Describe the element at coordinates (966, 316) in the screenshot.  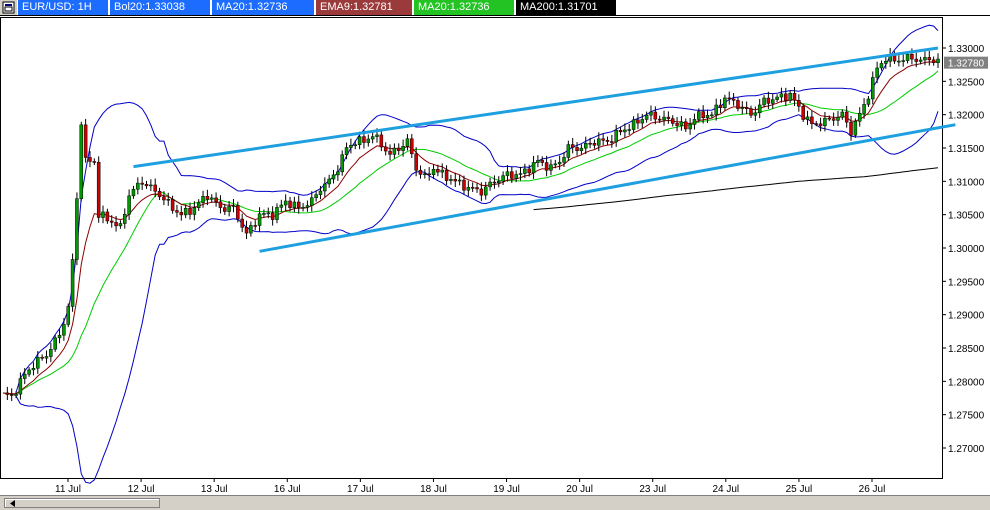
I see `y-tick-label: 1.29000` at that location.